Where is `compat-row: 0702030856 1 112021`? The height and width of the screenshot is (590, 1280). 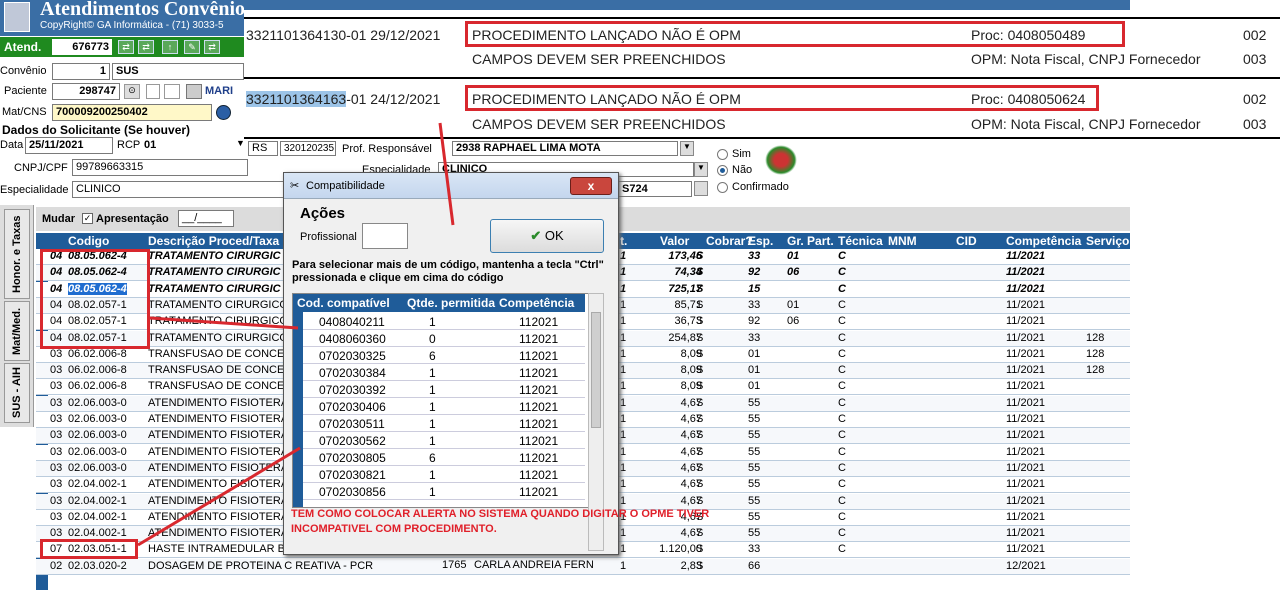 compat-row: 0702030856 1 112021 is located at coordinates (439, 492).